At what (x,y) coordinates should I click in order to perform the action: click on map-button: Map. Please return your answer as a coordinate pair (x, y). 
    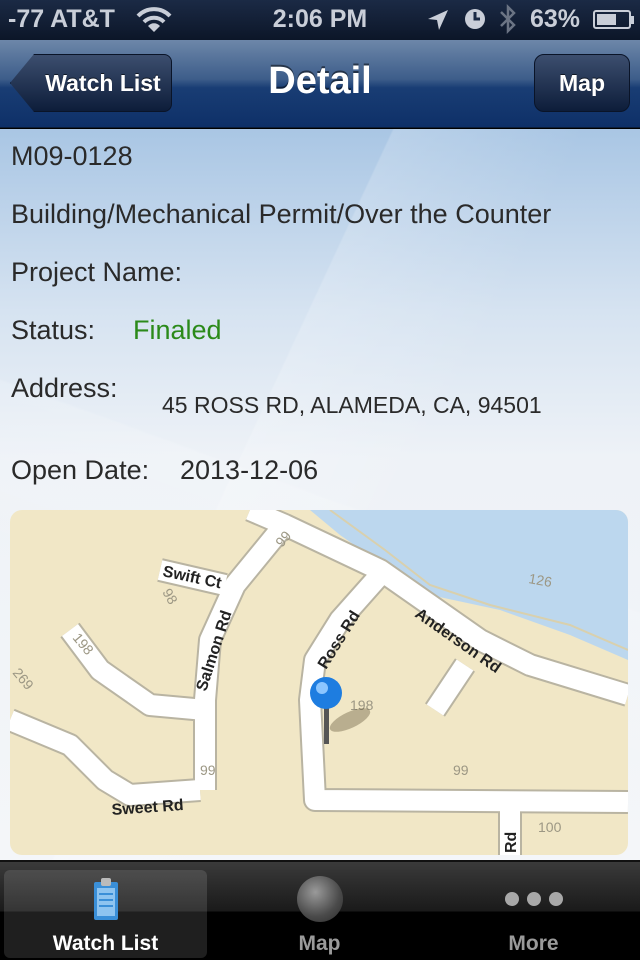
    Looking at the image, I should click on (582, 83).